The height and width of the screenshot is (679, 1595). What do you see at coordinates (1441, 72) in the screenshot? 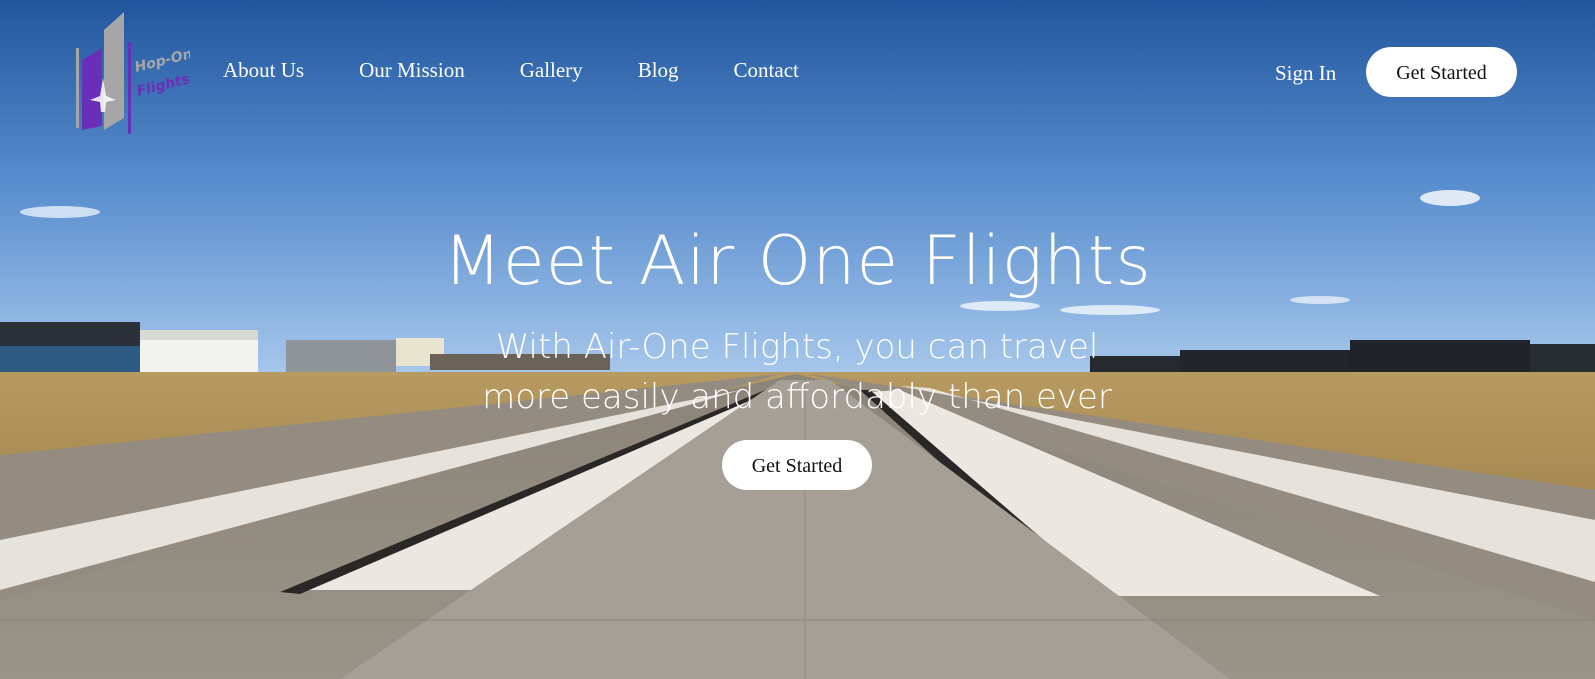
I see `header-get-started-button: Get Started` at bounding box center [1441, 72].